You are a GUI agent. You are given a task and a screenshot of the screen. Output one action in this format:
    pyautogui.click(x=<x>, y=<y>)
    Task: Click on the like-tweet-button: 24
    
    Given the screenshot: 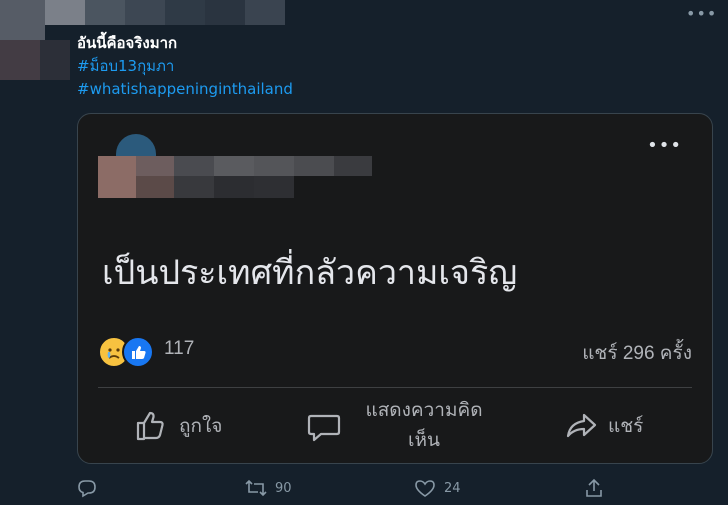 What is the action you would take?
    pyautogui.click(x=437, y=488)
    